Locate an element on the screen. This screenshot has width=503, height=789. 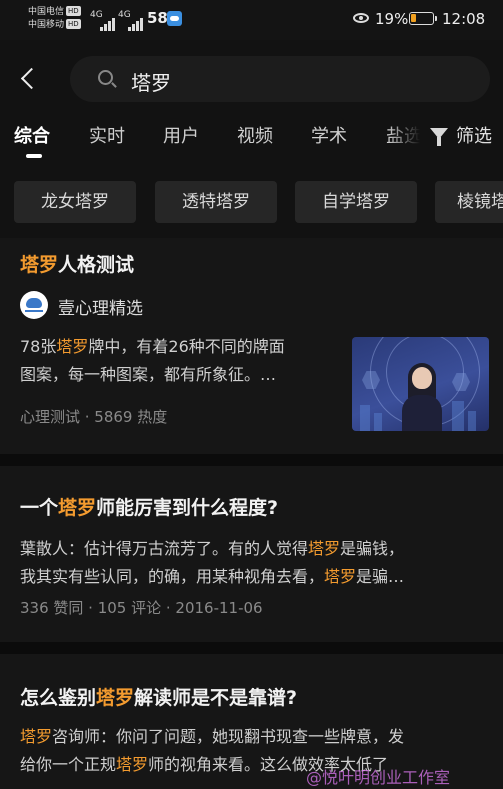
carrier-1: 中国电信 is located at coordinates (46, 12).